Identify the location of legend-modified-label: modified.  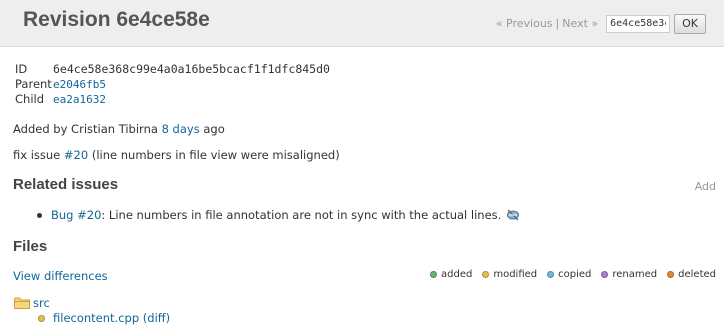
(515, 274).